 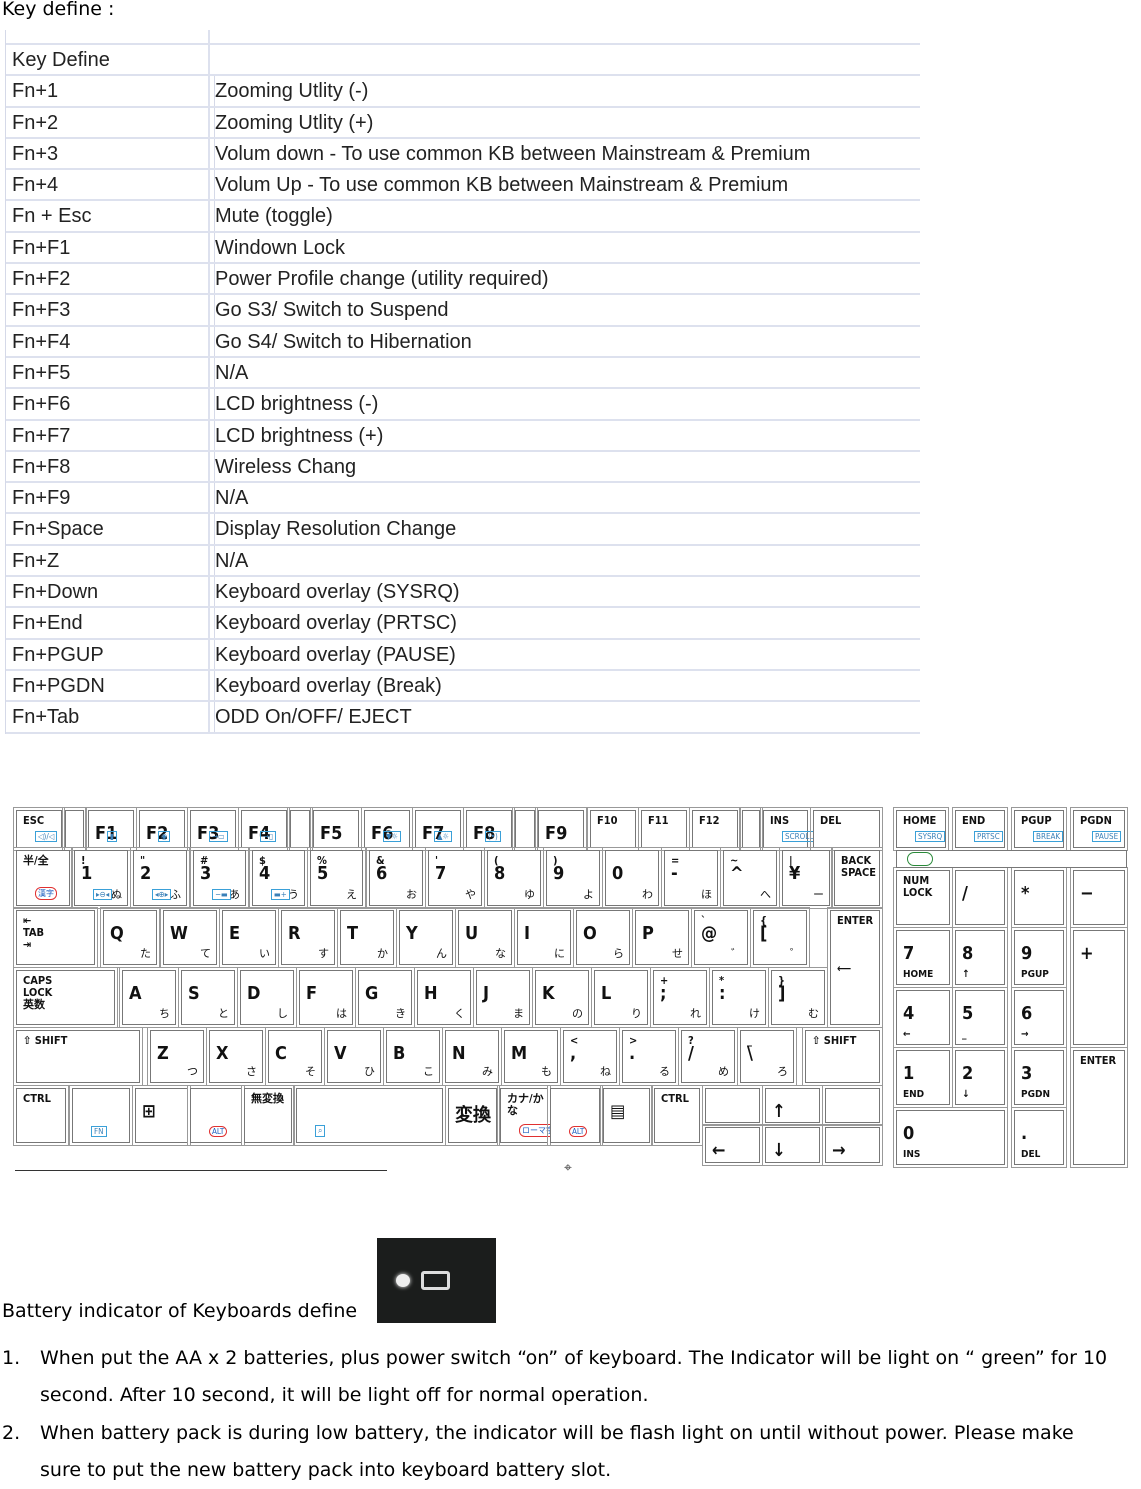 I want to click on key-f6: F6 ▼☼, so click(x=387, y=829).